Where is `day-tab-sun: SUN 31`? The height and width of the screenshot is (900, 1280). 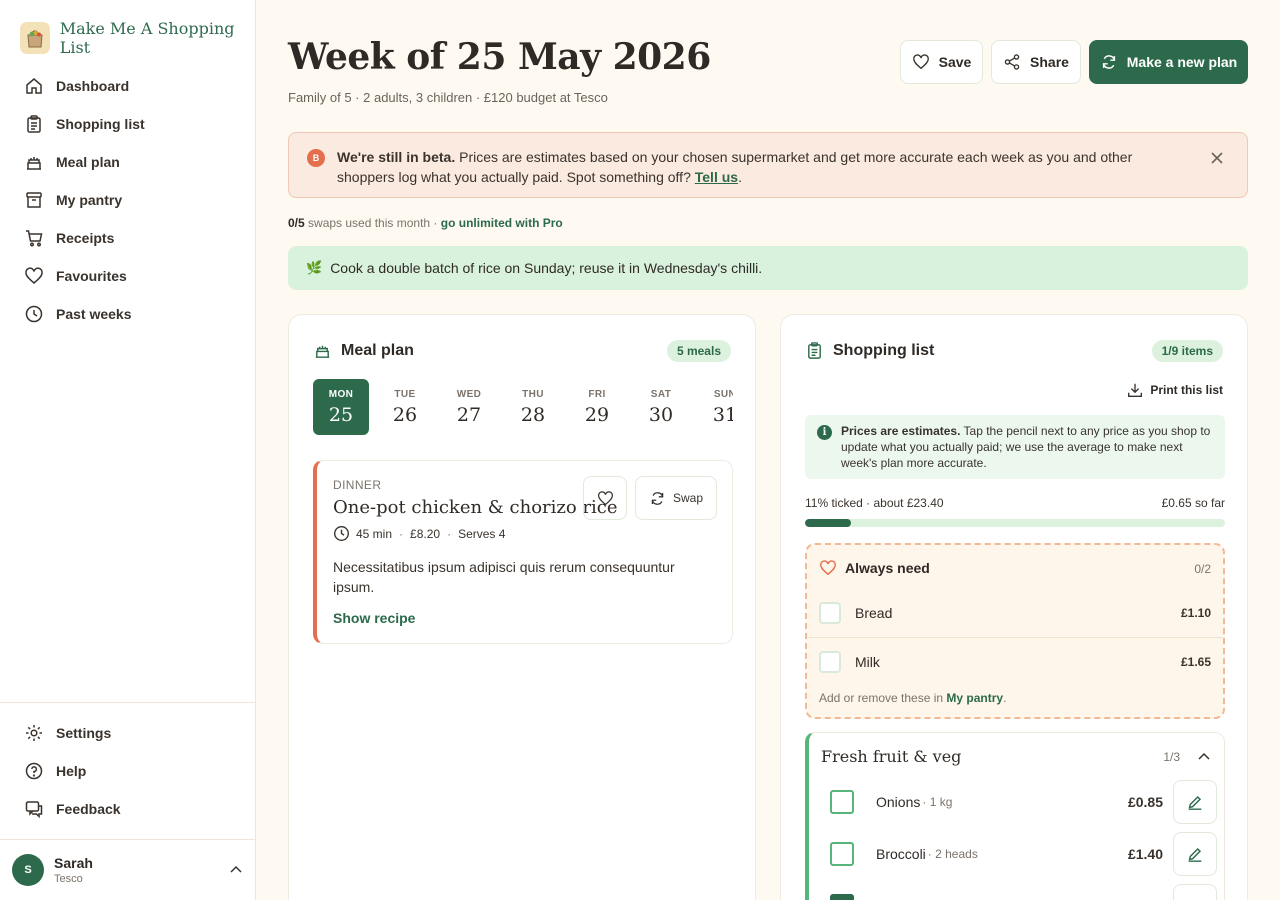
day-tab-sun: SUN 31 is located at coordinates (715, 407).